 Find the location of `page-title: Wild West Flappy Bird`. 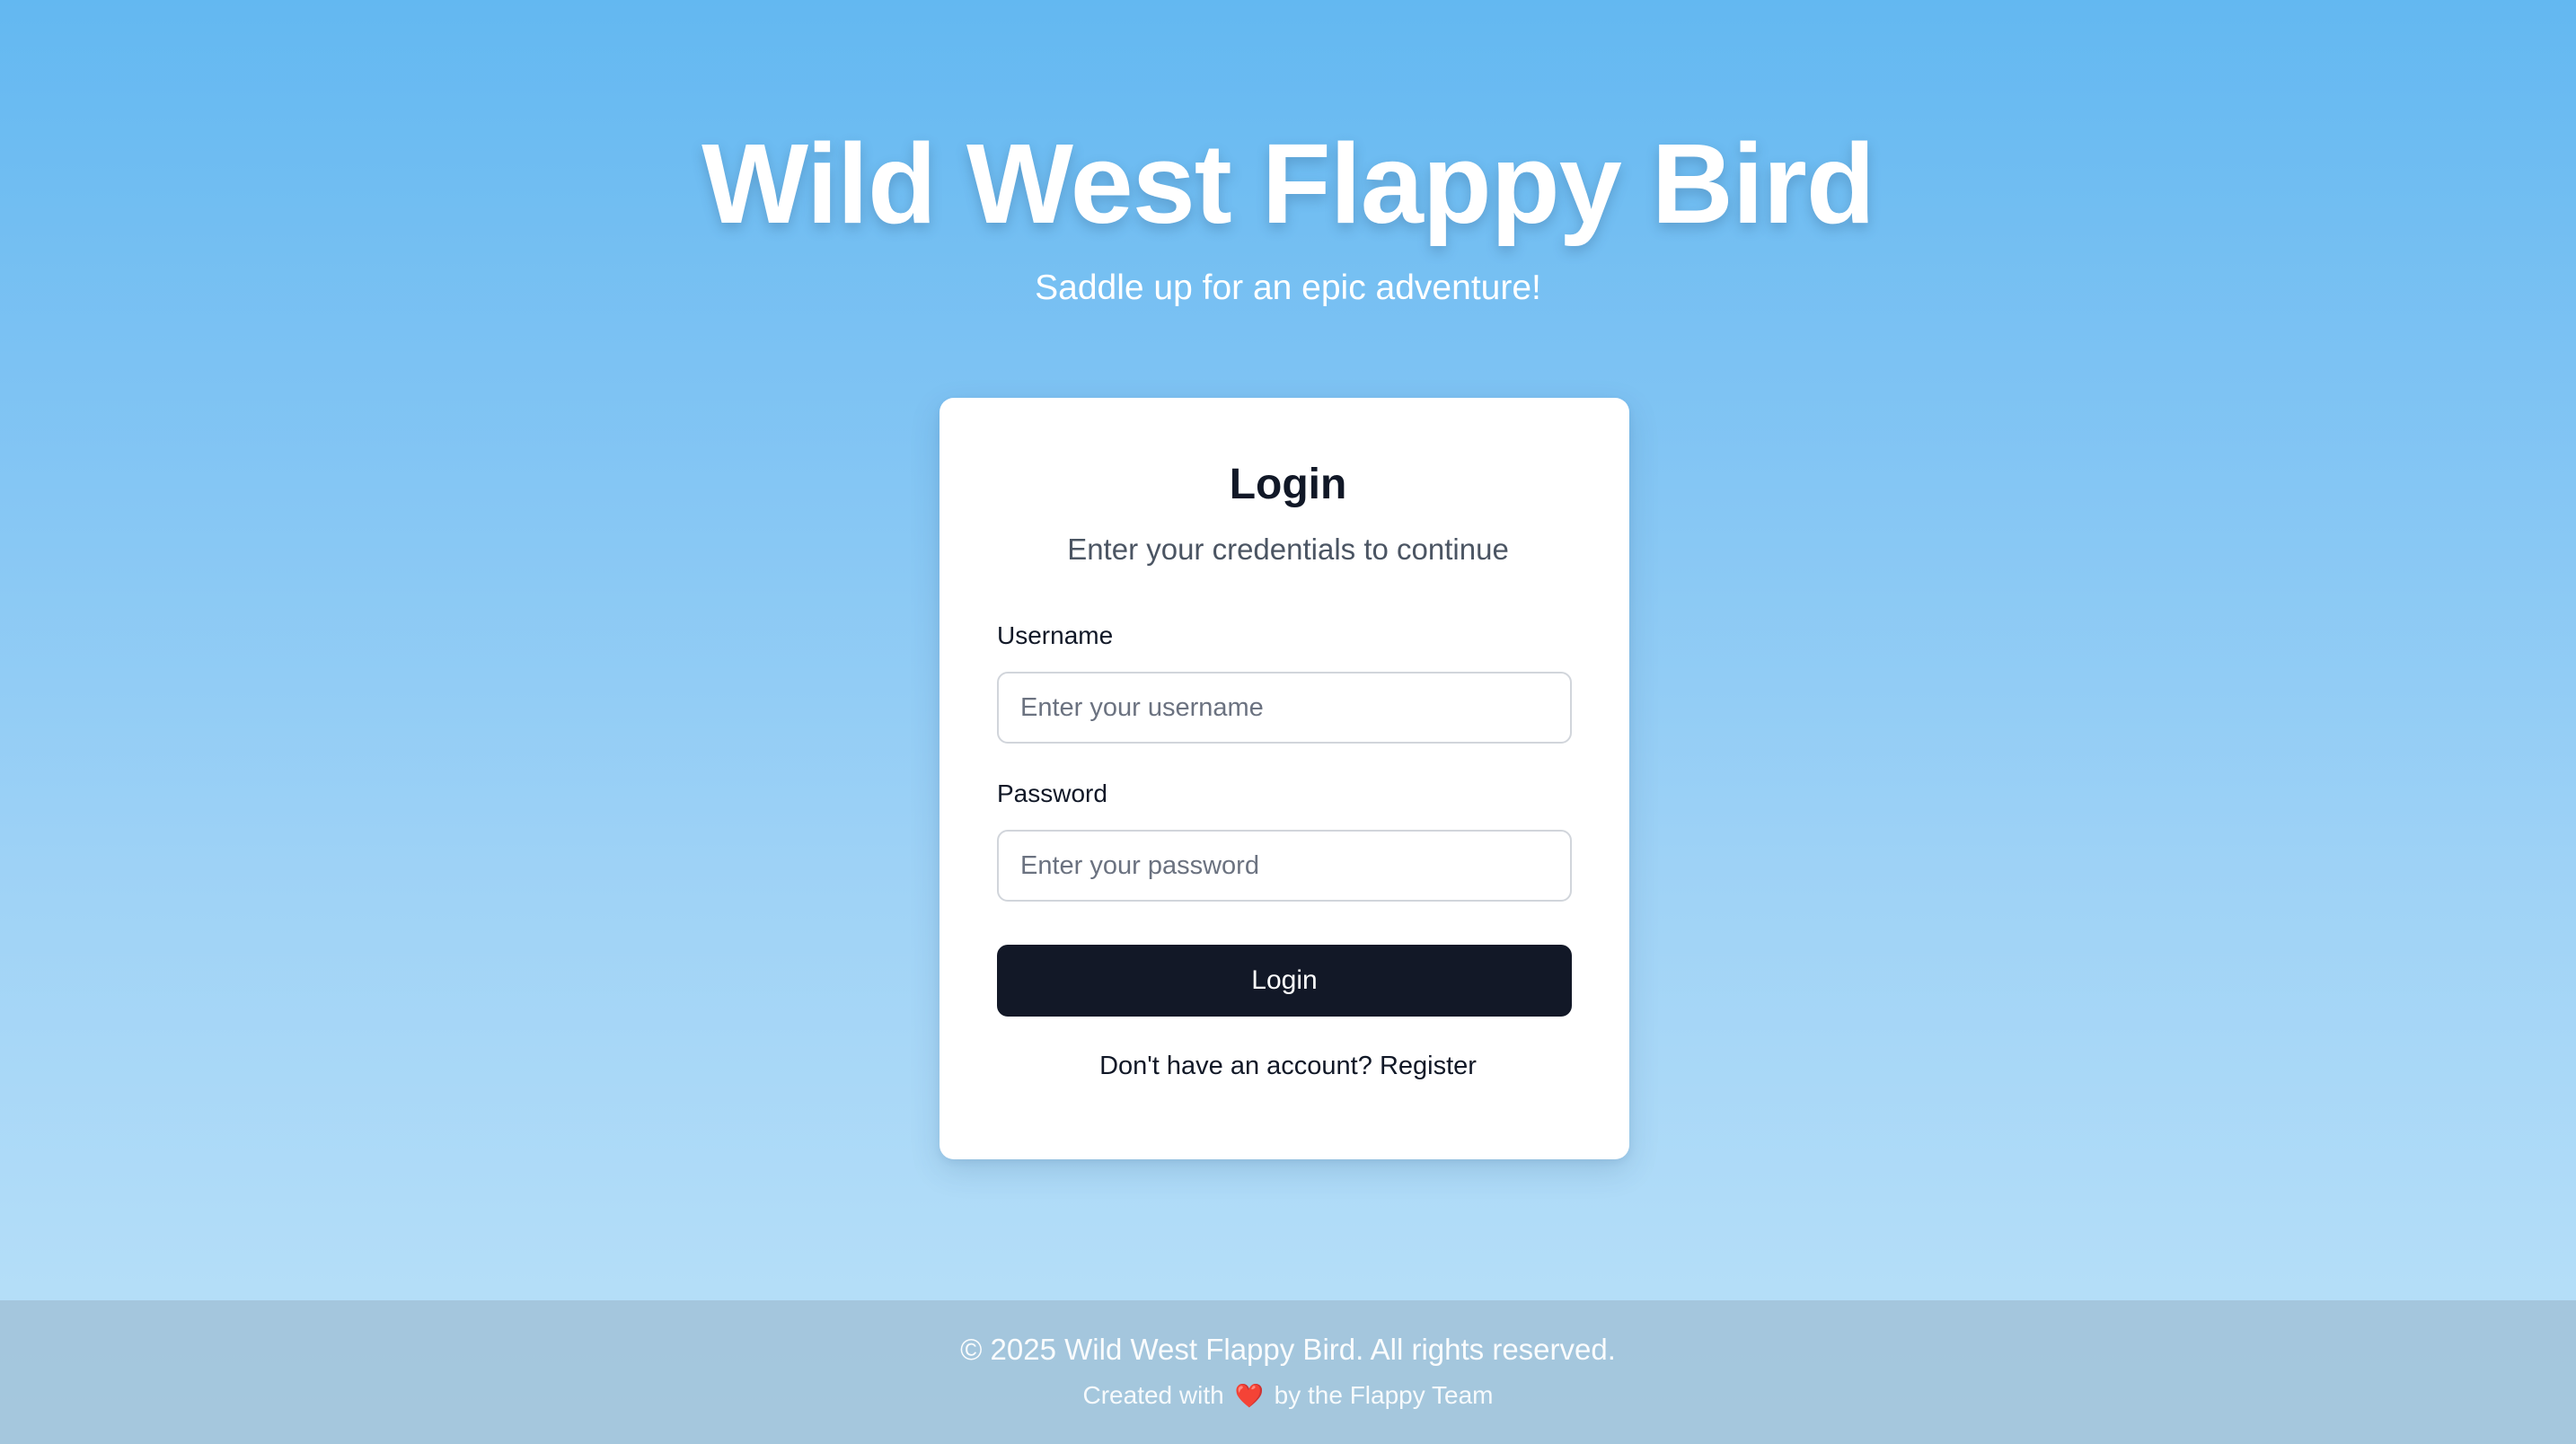

page-title: Wild West Flappy Bird is located at coordinates (1288, 183).